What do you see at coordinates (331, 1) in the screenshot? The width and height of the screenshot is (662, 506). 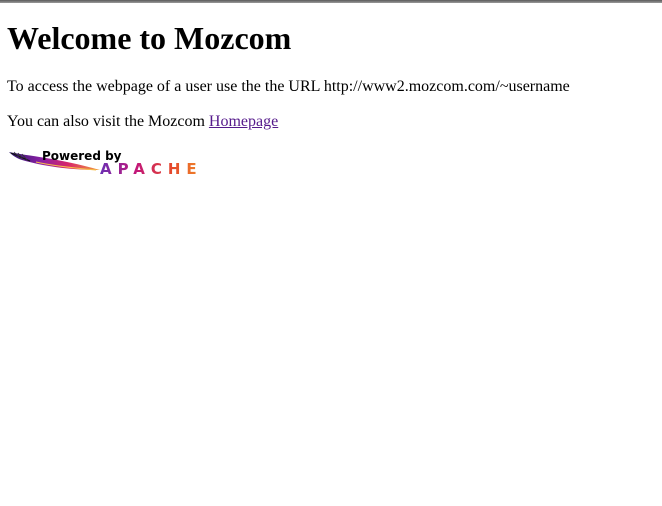 I see `window-top-border` at bounding box center [331, 1].